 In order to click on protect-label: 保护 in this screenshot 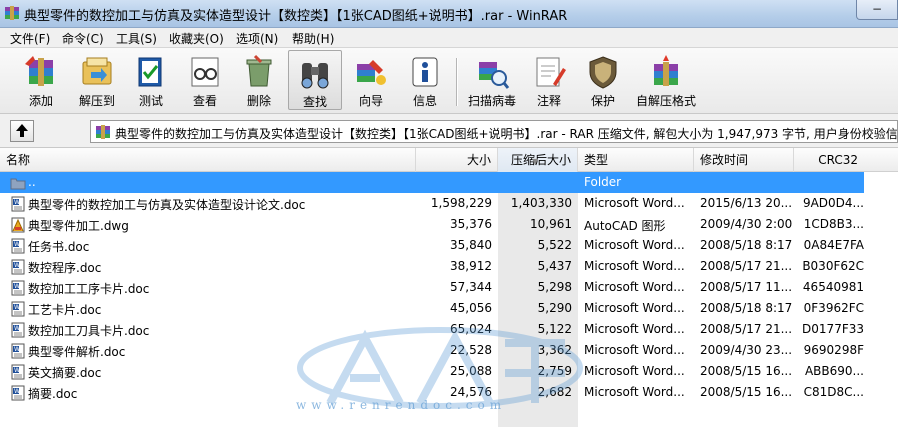, I will do `click(602, 101)`.